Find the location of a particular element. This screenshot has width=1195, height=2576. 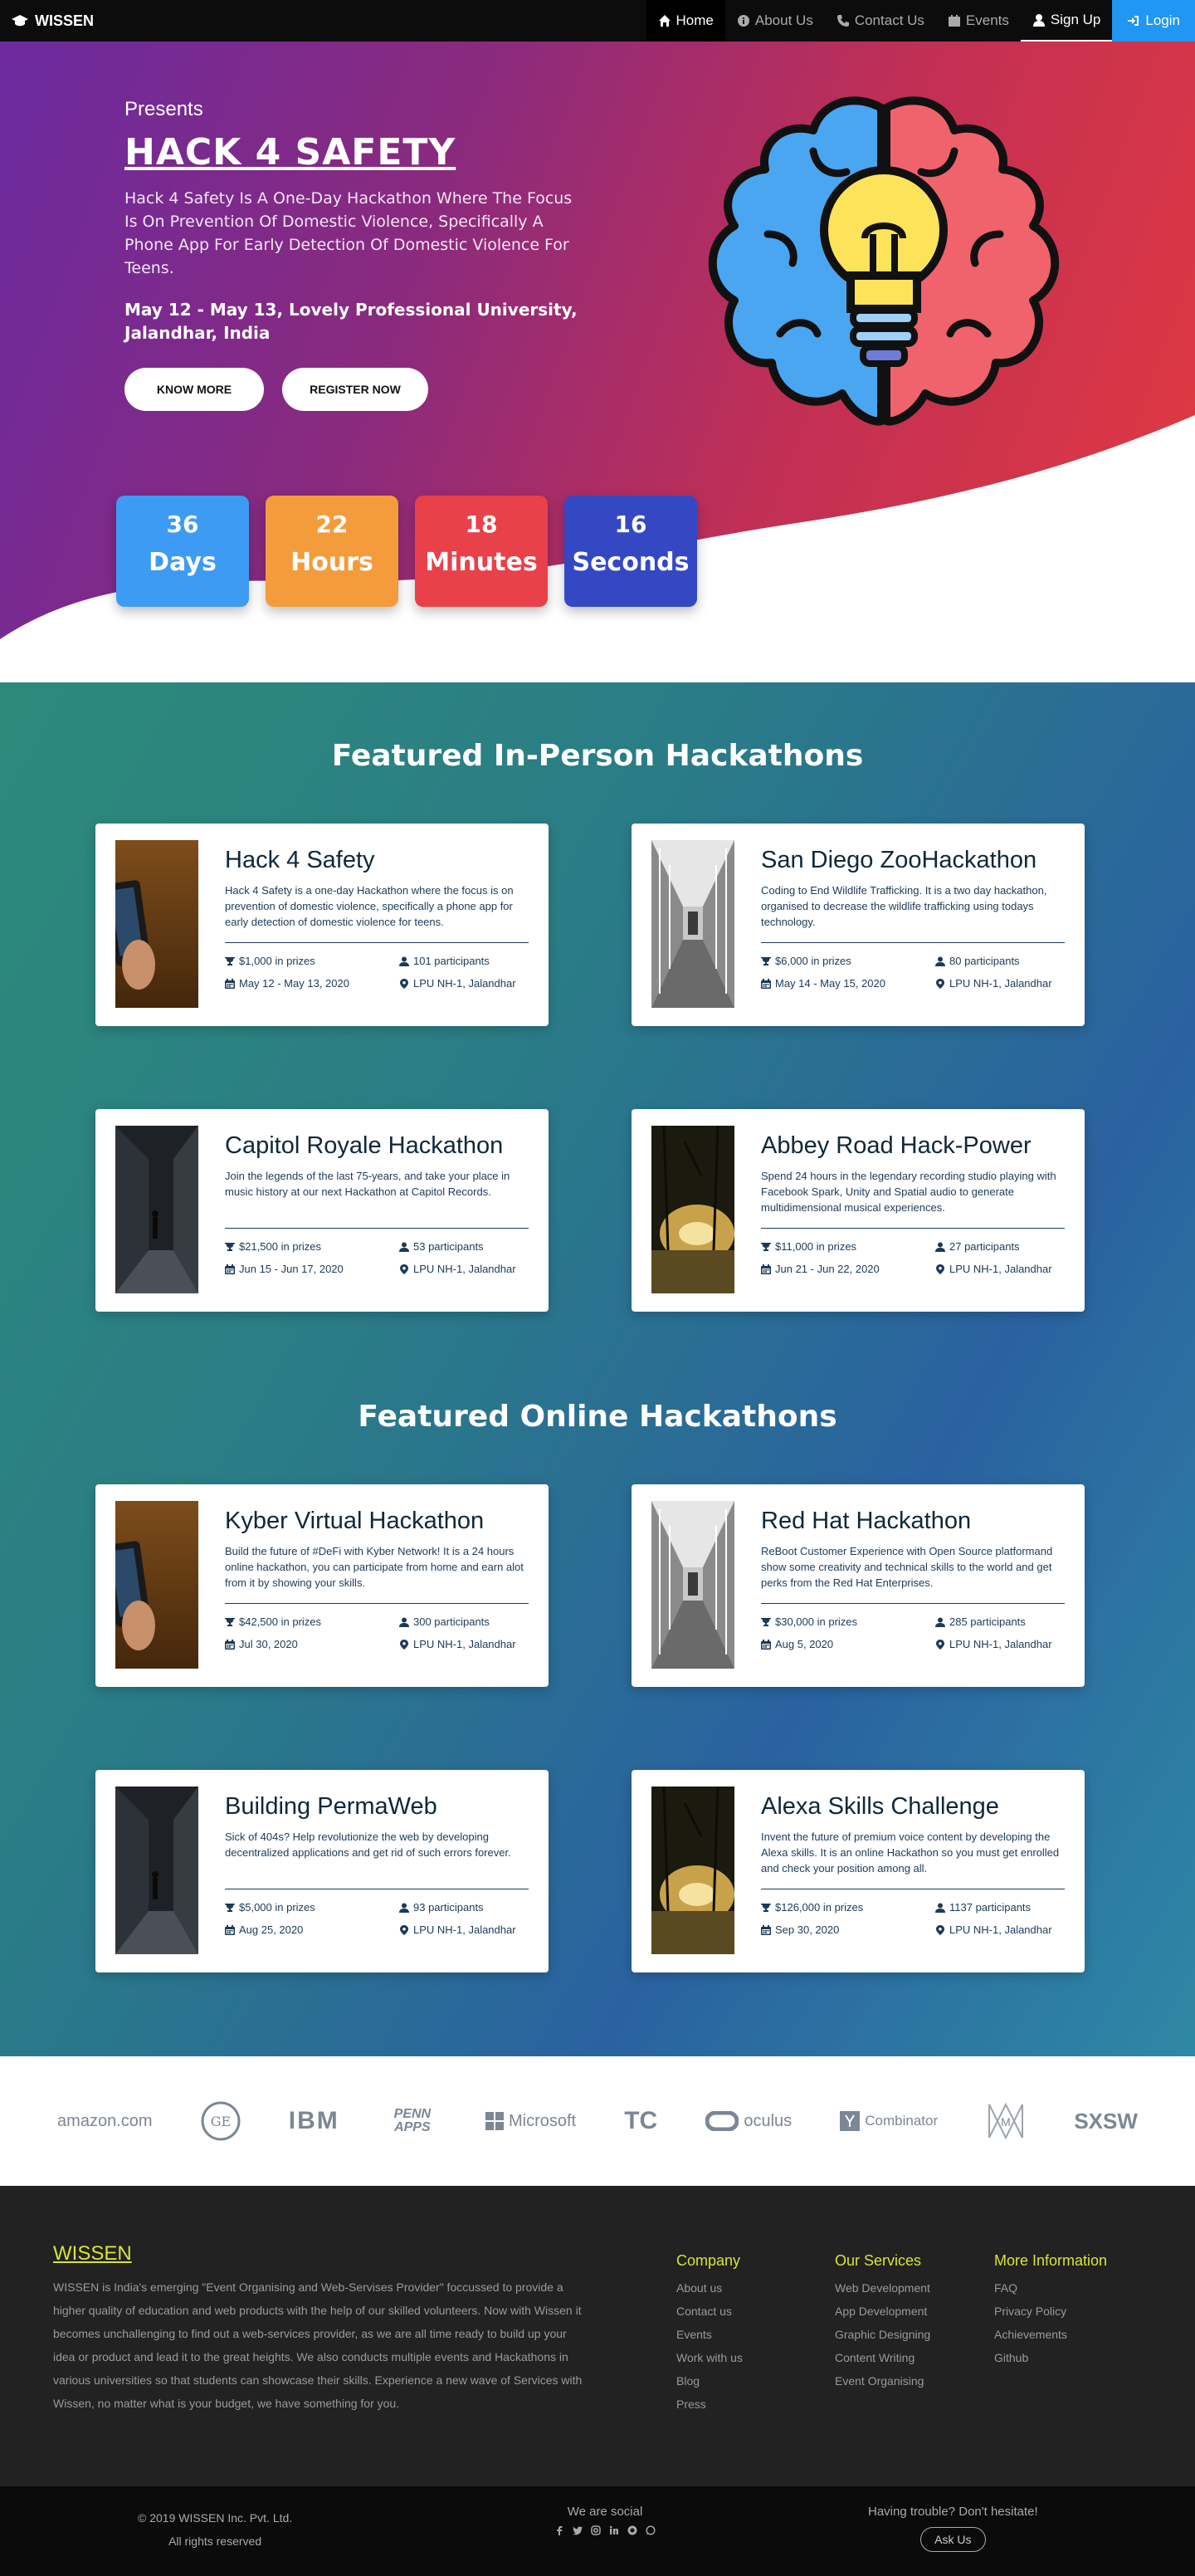

hackathon-title: San Diego ZooHackathon is located at coordinates (913, 860).